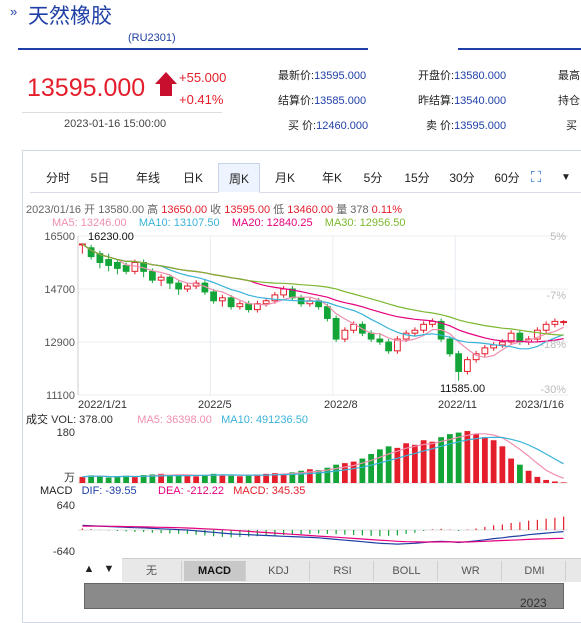 This screenshot has height=623, width=581. What do you see at coordinates (59, 343) in the screenshot?
I see `price-tick: 12900` at bounding box center [59, 343].